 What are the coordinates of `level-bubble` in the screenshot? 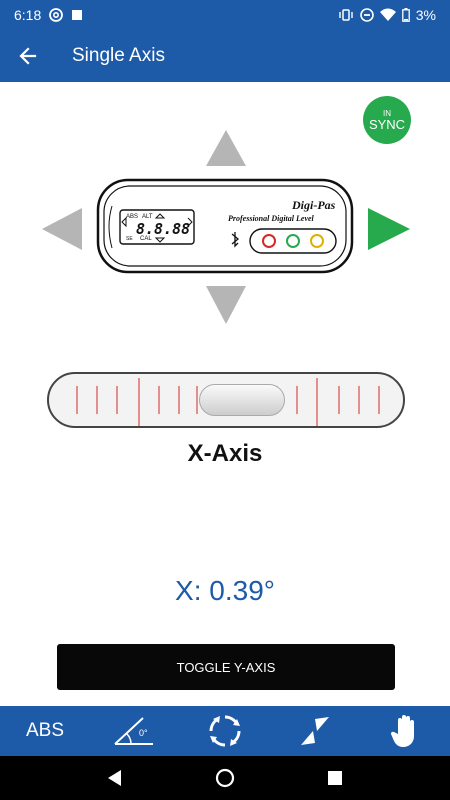 It's located at (242, 400).